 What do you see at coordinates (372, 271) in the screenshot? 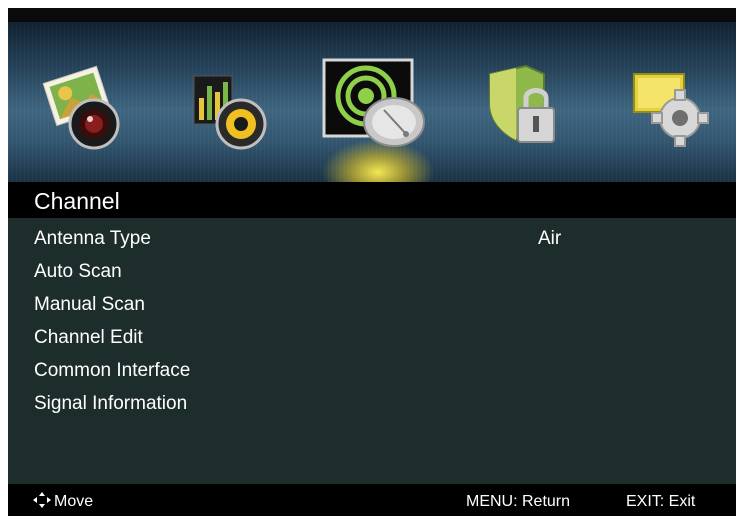
I see `menu-item-auto-scan: Auto Scan` at bounding box center [372, 271].